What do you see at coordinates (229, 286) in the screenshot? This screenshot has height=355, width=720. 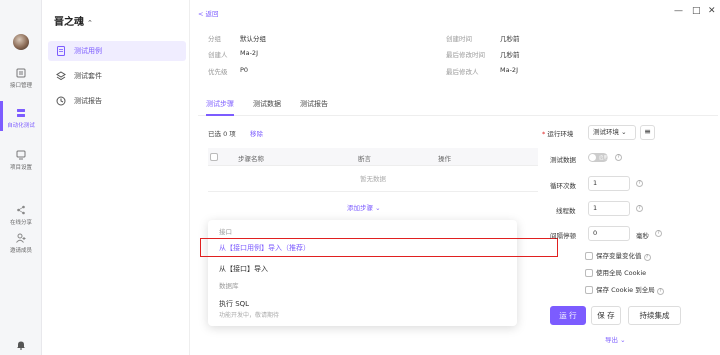 I see `group-header-database: 数据库` at bounding box center [229, 286].